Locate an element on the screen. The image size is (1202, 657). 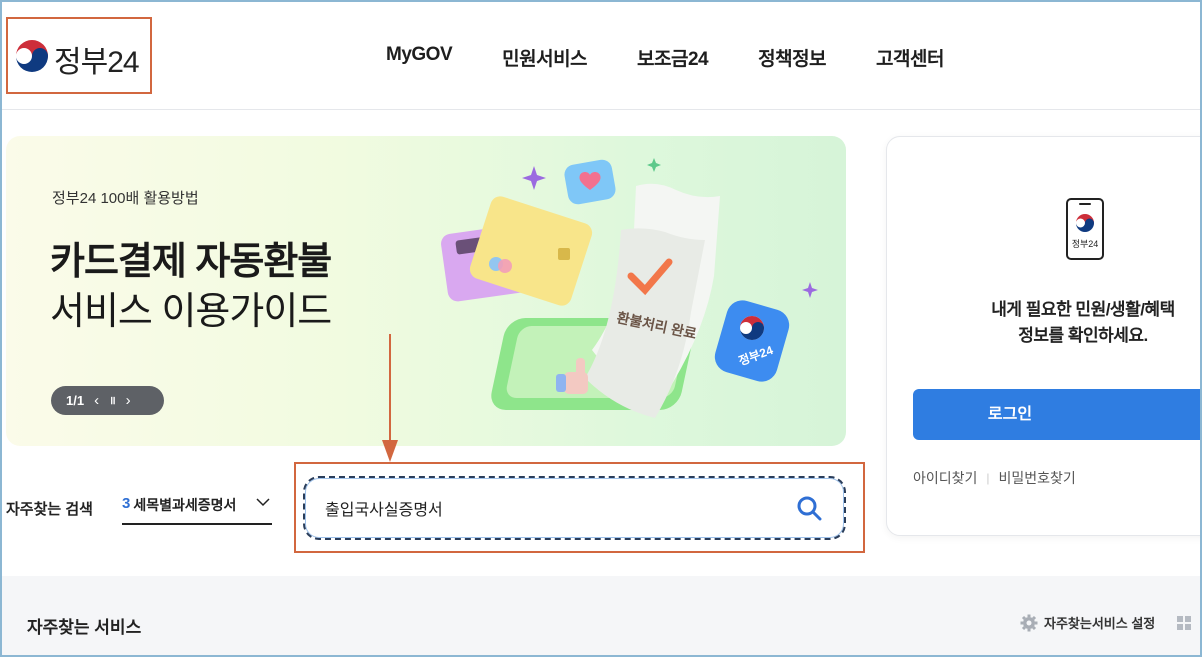
banner-title-bold: 카드결제 자동환불 is located at coordinates (191, 262).